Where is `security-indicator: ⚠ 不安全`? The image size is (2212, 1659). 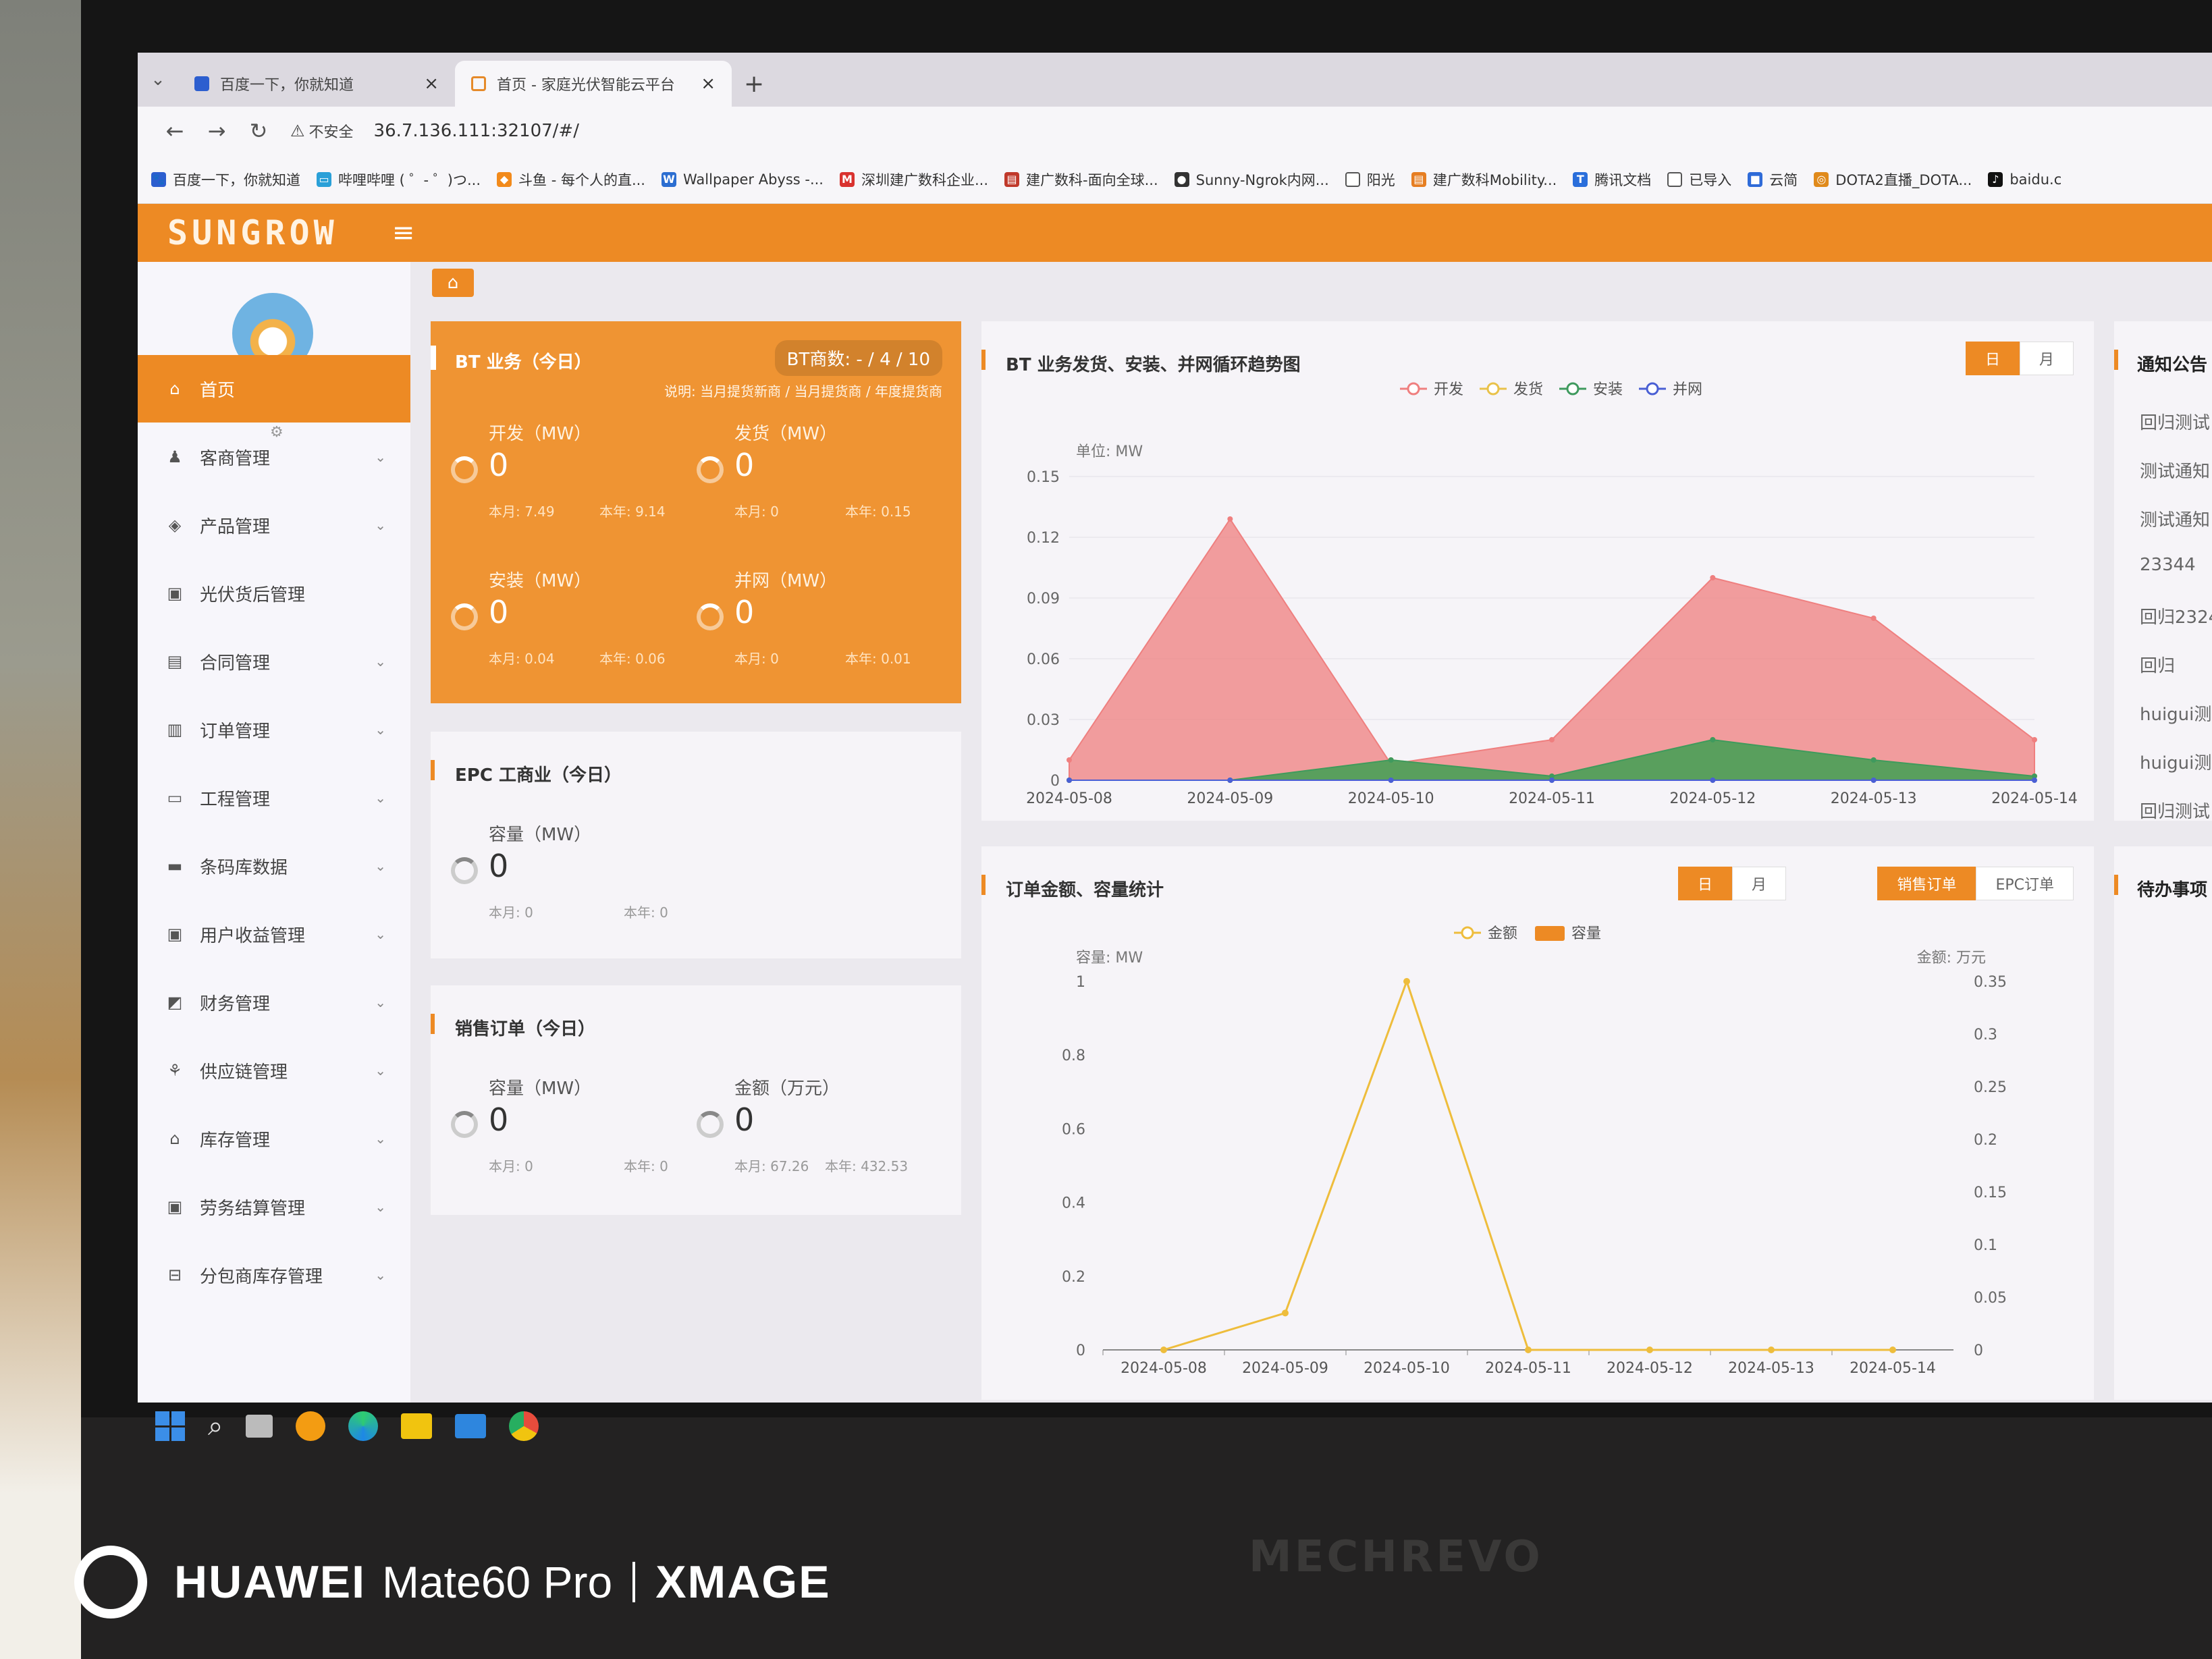 security-indicator: ⚠ 不安全 is located at coordinates (322, 131).